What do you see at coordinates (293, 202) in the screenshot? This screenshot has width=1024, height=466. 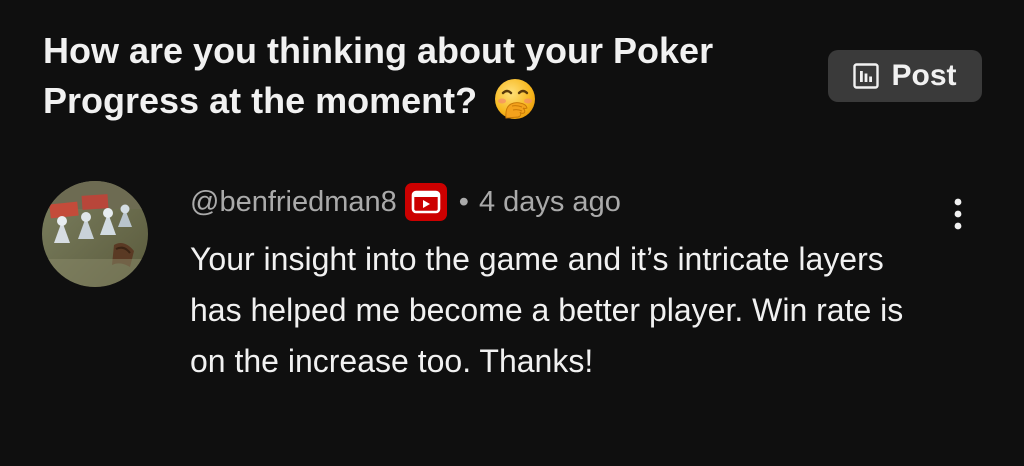 I see `comment-author: @benfriedman8` at bounding box center [293, 202].